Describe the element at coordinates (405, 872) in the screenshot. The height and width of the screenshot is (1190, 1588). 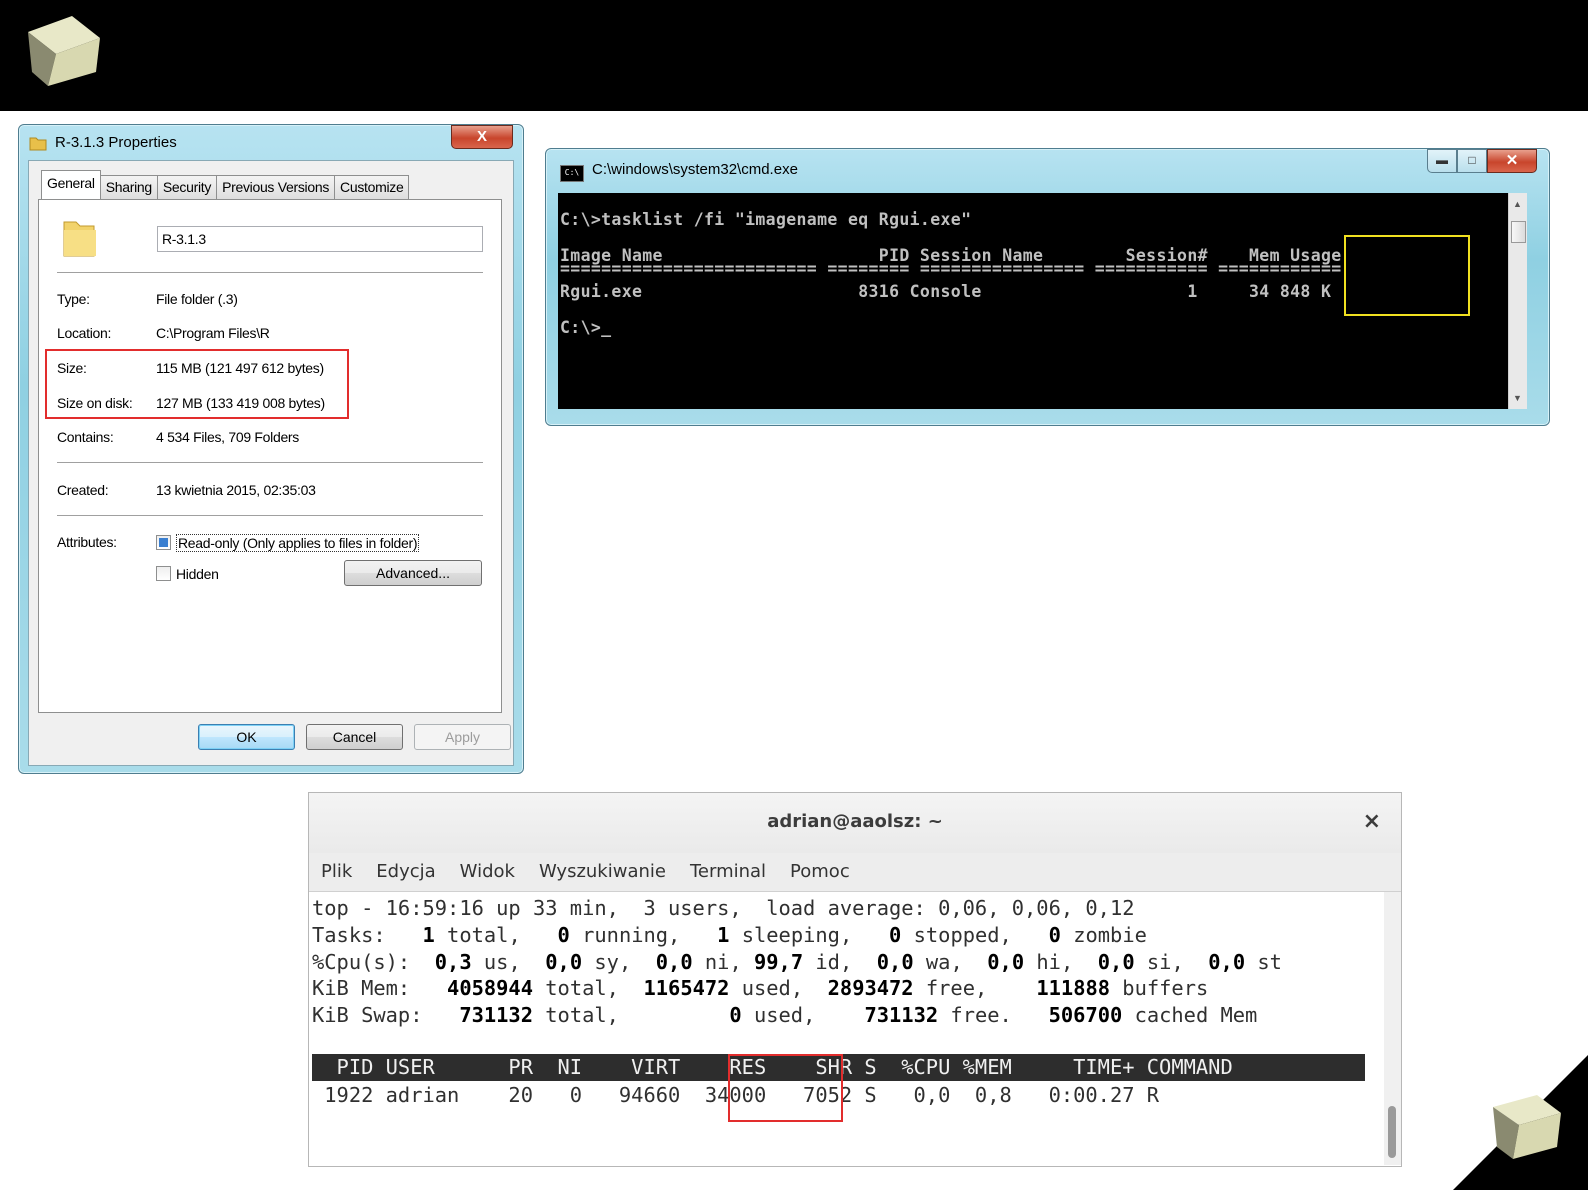
I see `menu-edycja: Edycja` at that location.